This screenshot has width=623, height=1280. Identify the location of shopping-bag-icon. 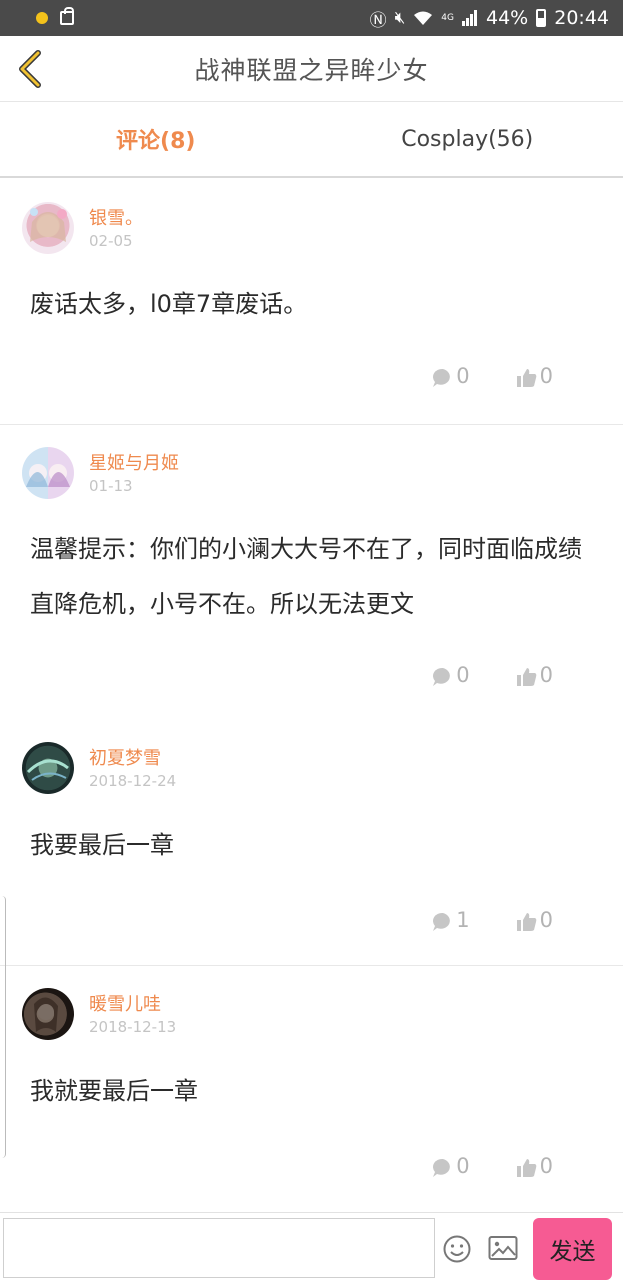
(67, 16).